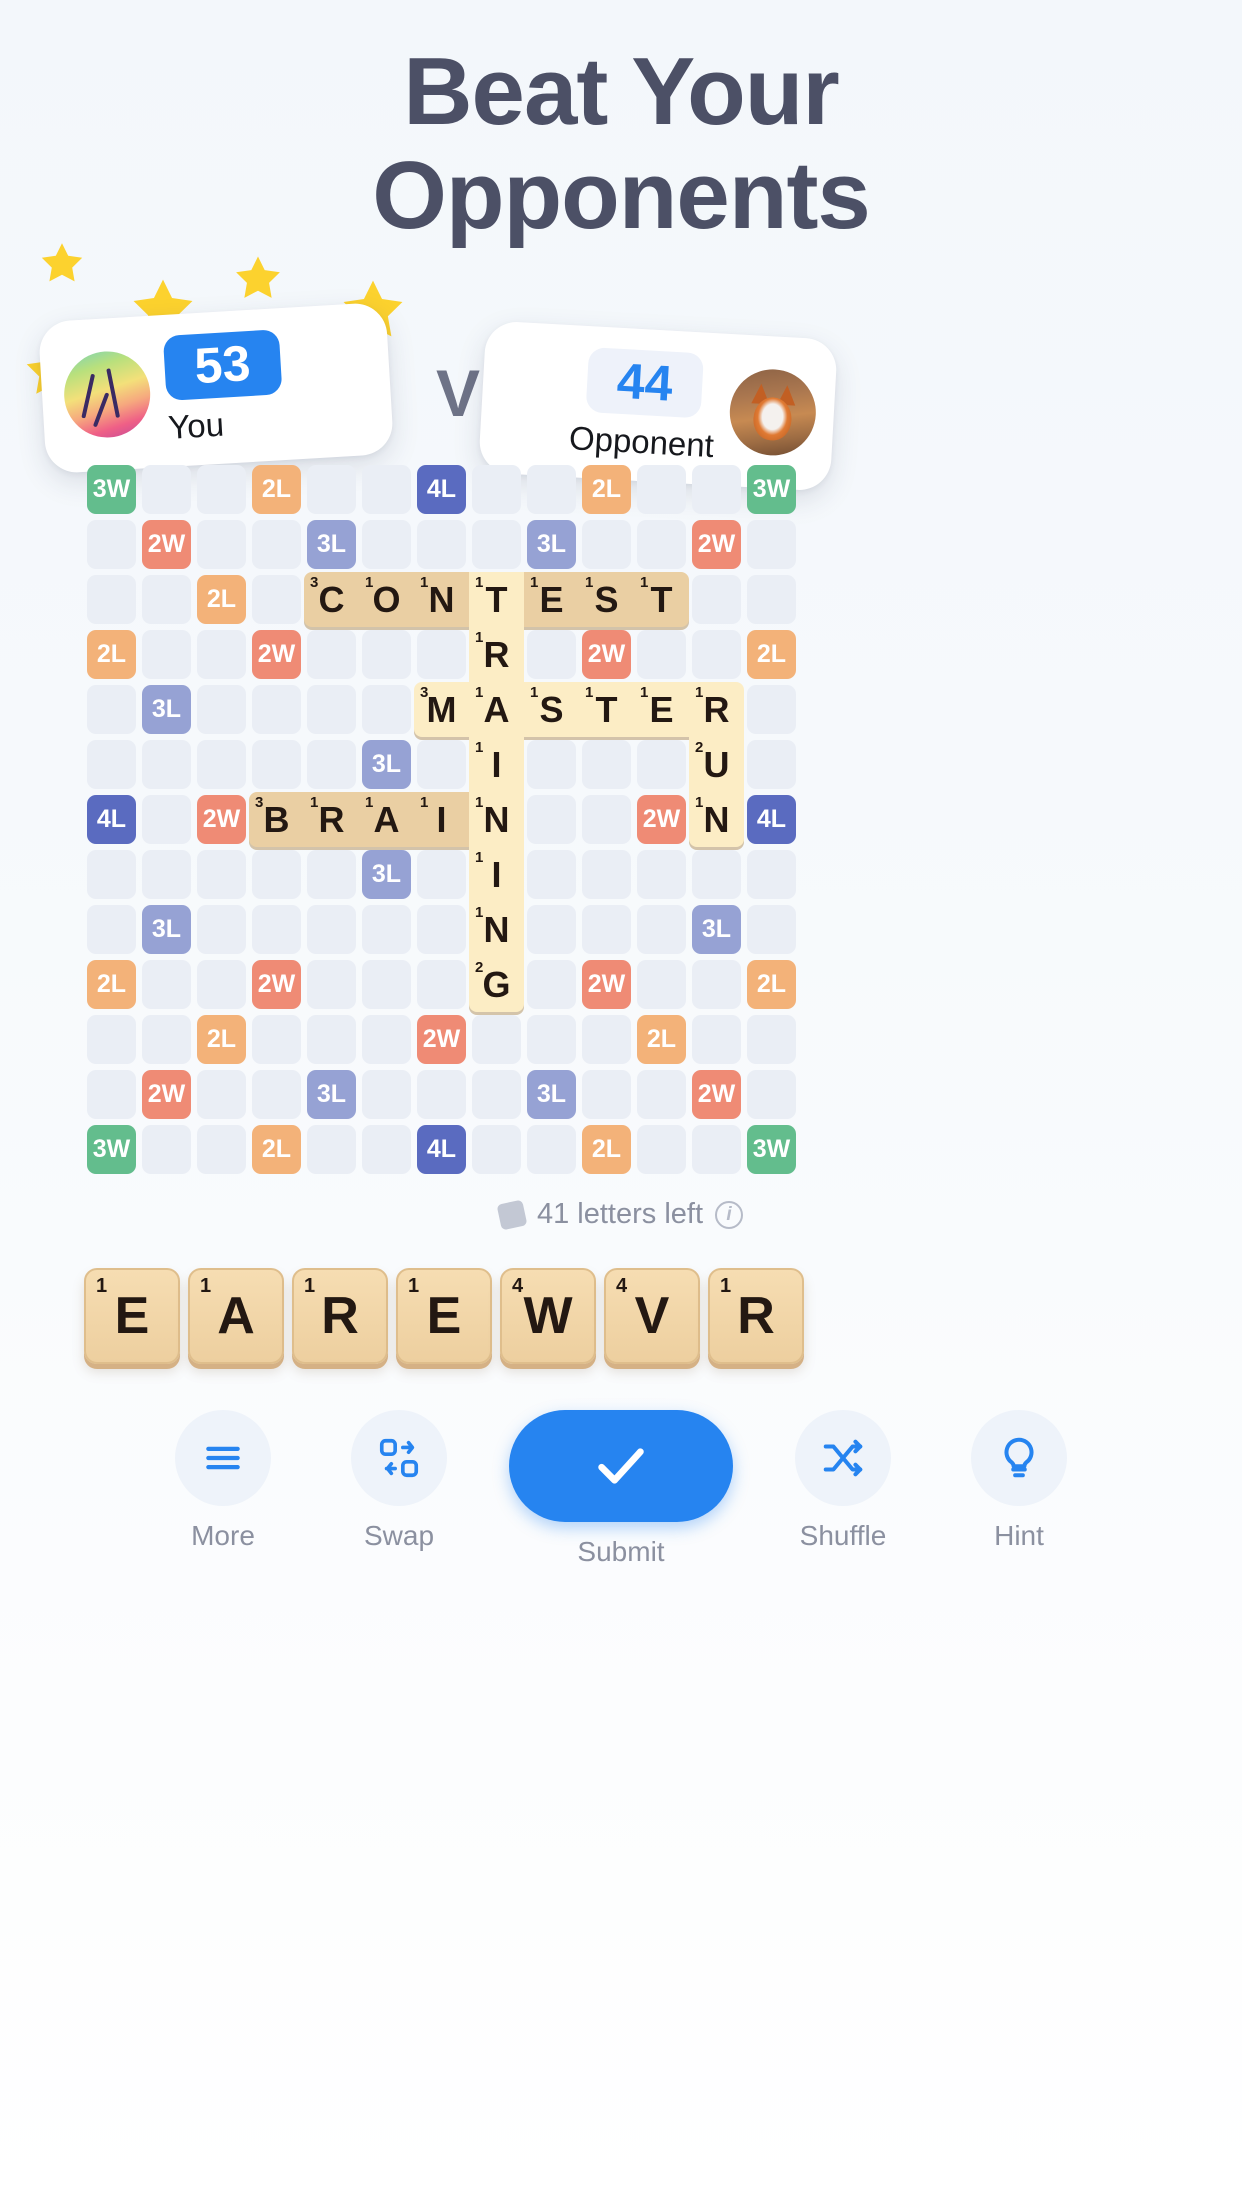 This screenshot has height=2208, width=1242. I want to click on toolbar-hint-button: Hint, so click(1019, 1481).